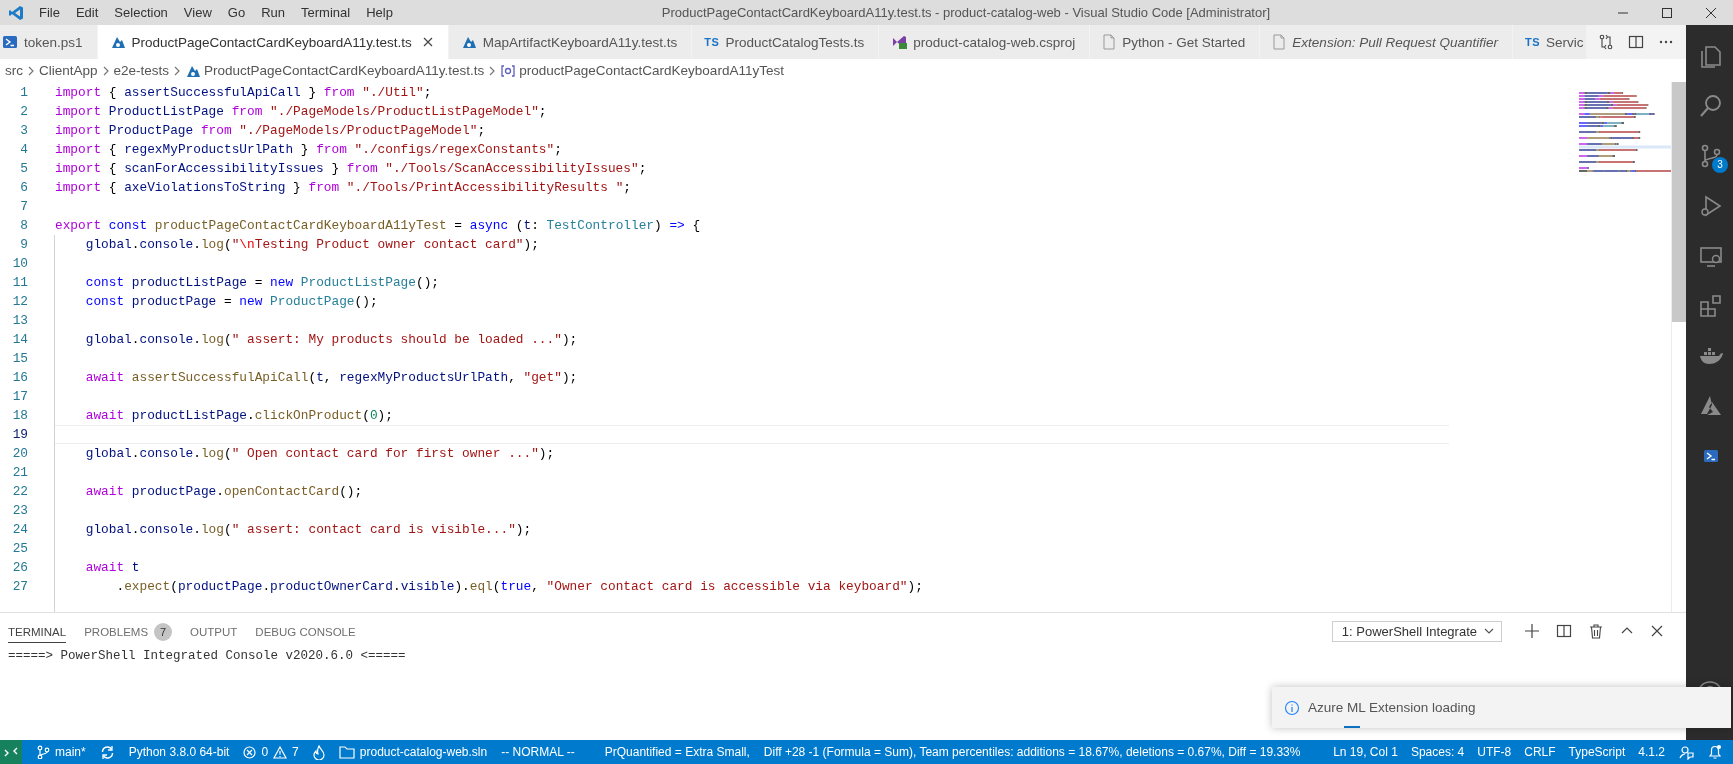 Image resolution: width=1733 pixels, height=764 pixels. I want to click on menu-item: Help, so click(379, 12).